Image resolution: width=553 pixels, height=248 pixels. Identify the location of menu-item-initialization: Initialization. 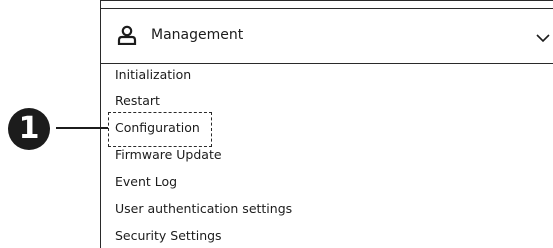
(153, 75).